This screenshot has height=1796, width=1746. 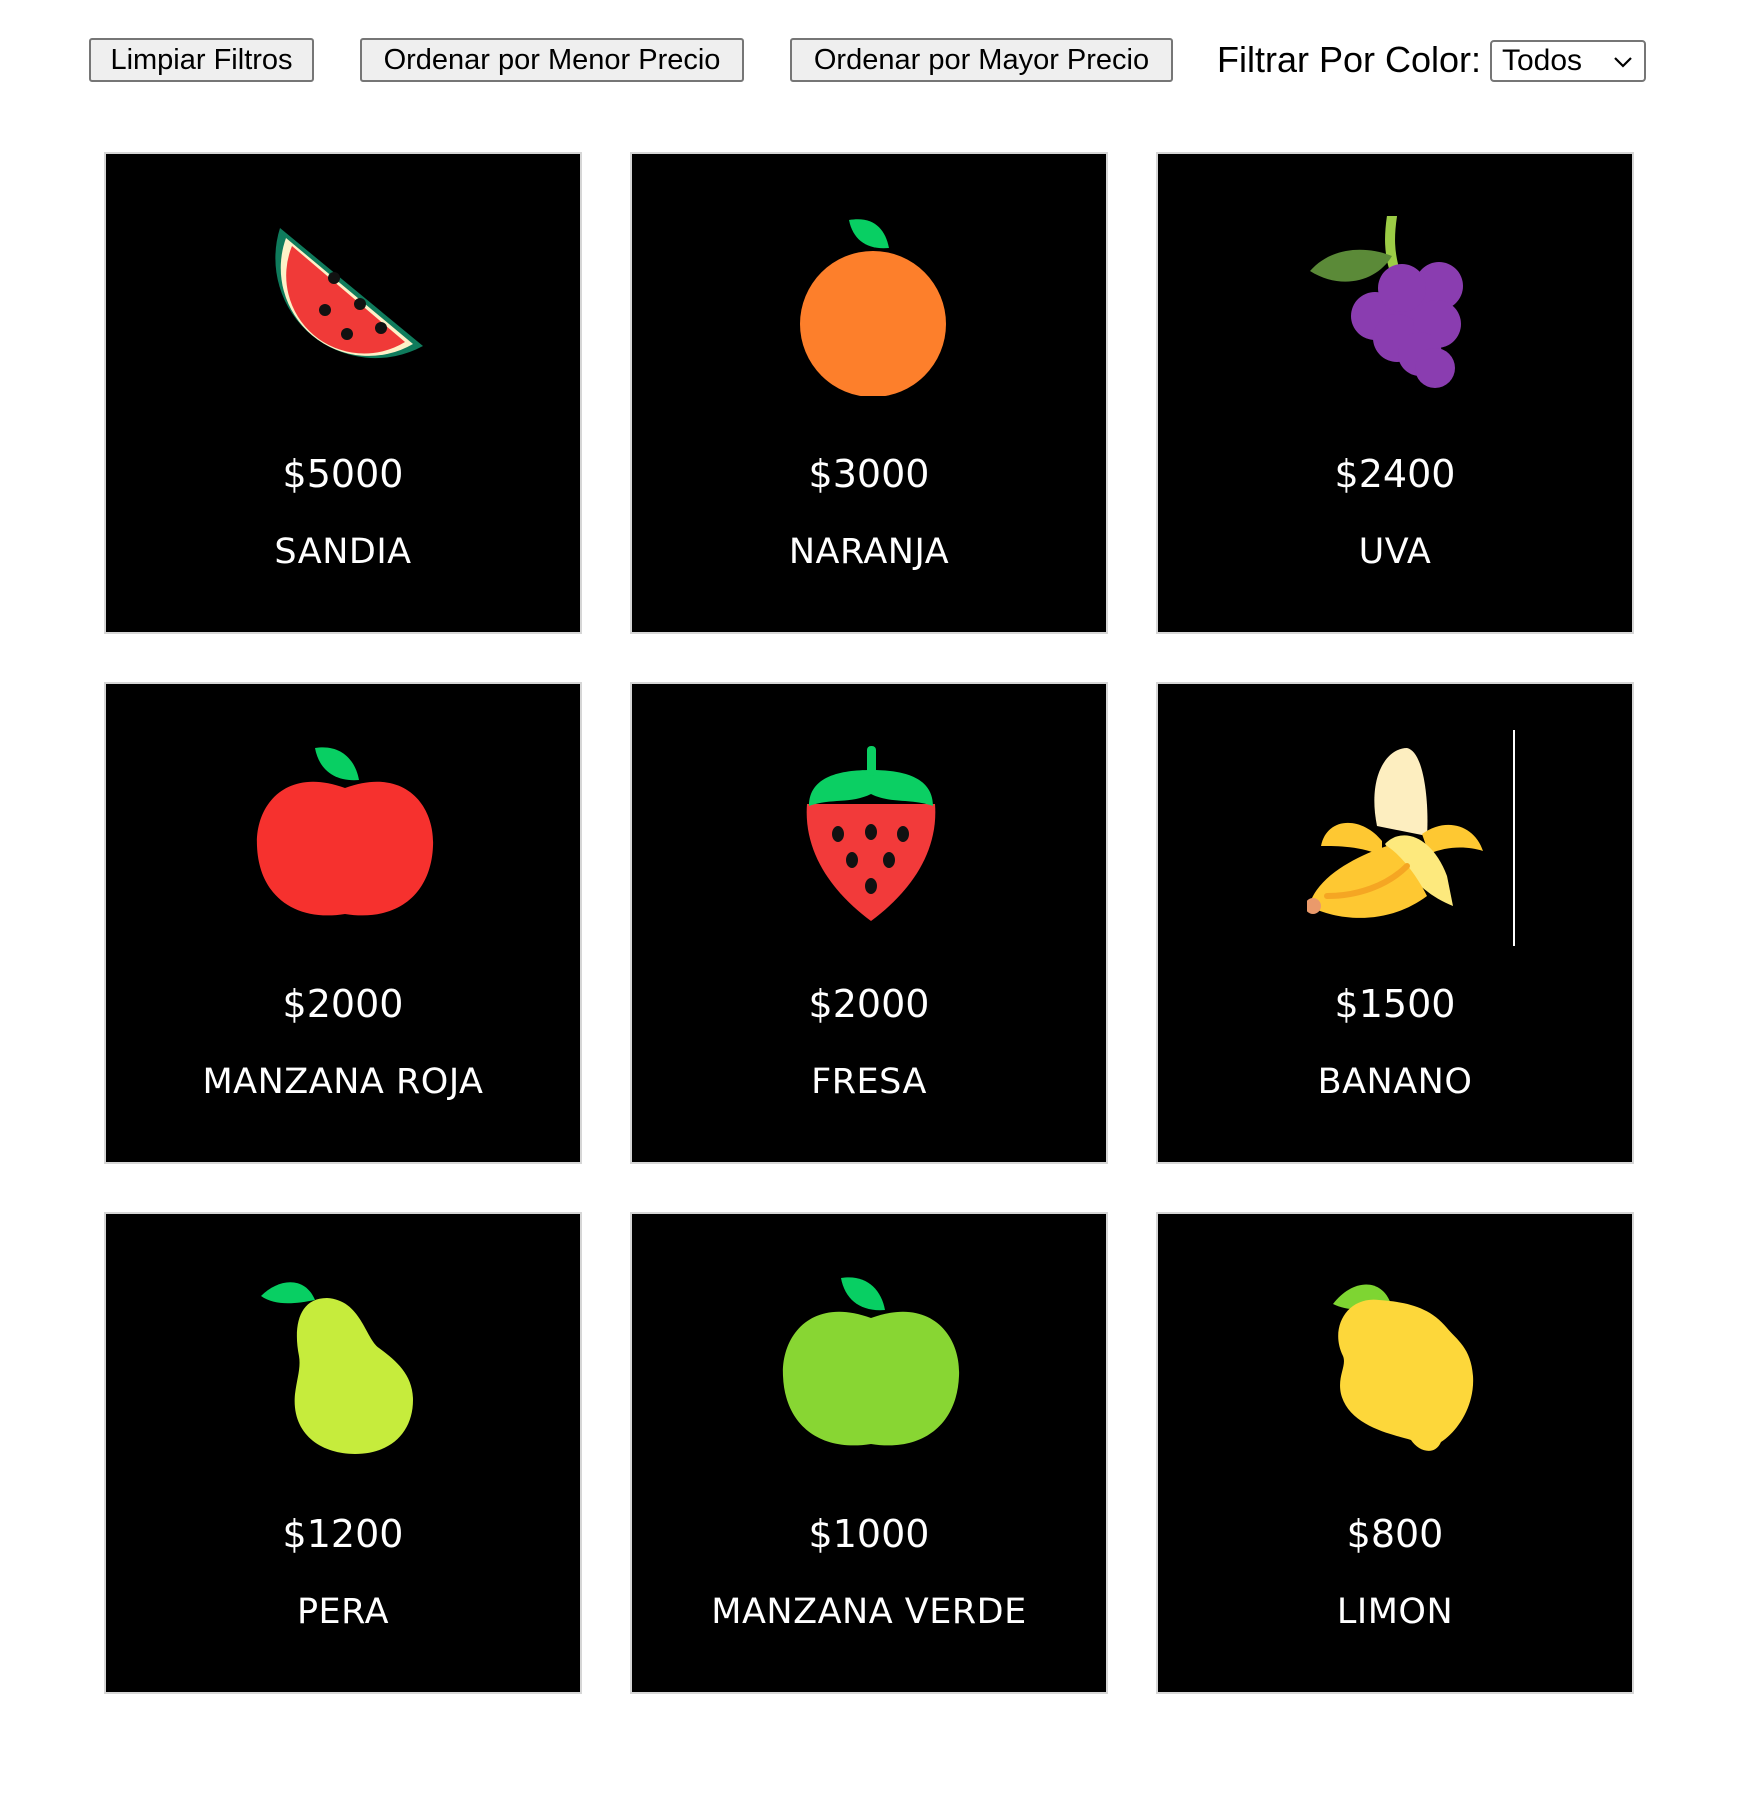 I want to click on product-card: $5000 SANDIA, so click(x=343, y=393).